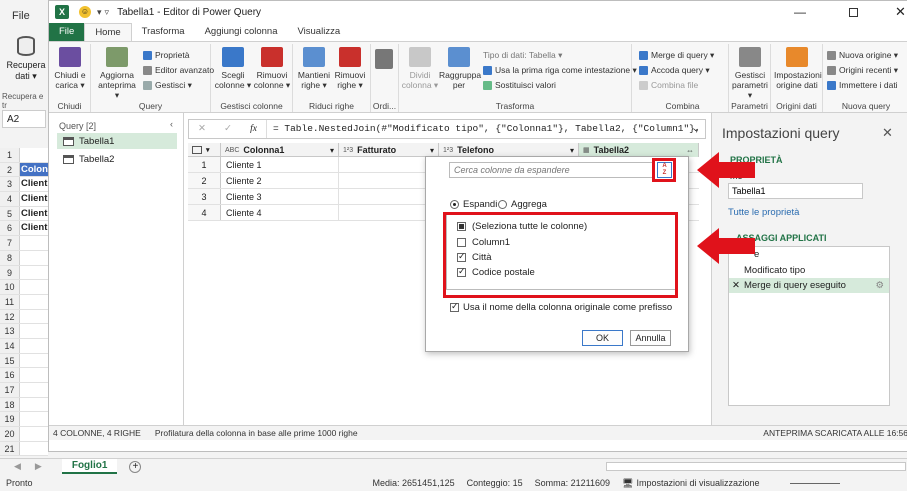 Image resolution: width=907 pixels, height=491 pixels. I want to click on merge-query-button: Merge di query ▾, so click(676, 55).